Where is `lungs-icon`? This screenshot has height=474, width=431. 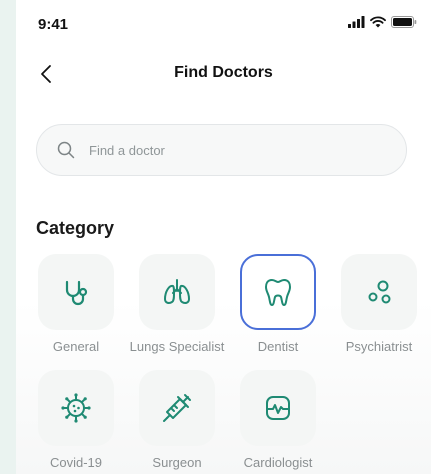
lungs-icon is located at coordinates (177, 291).